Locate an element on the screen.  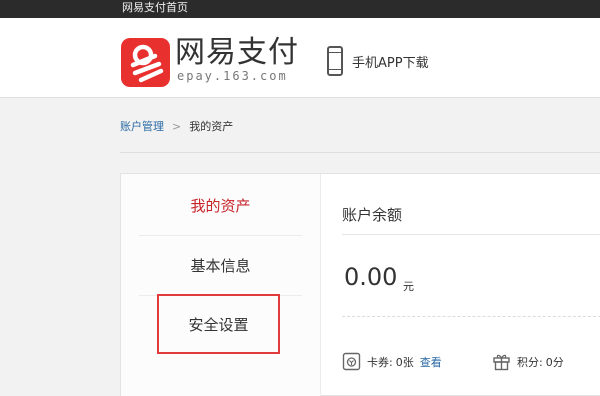
coupon-value: 0张 is located at coordinates (404, 362).